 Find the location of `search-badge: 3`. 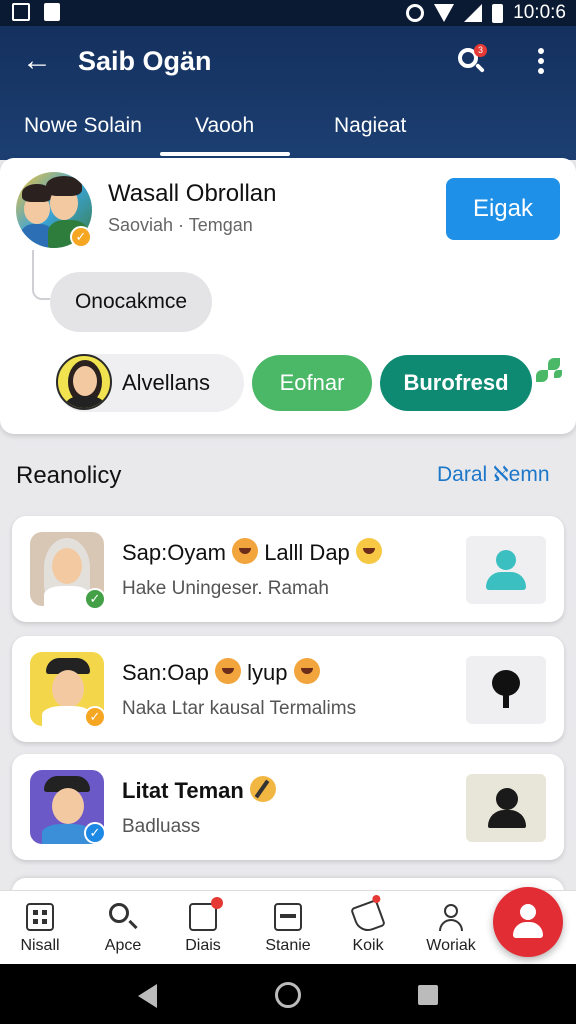

search-badge: 3 is located at coordinates (480, 50).